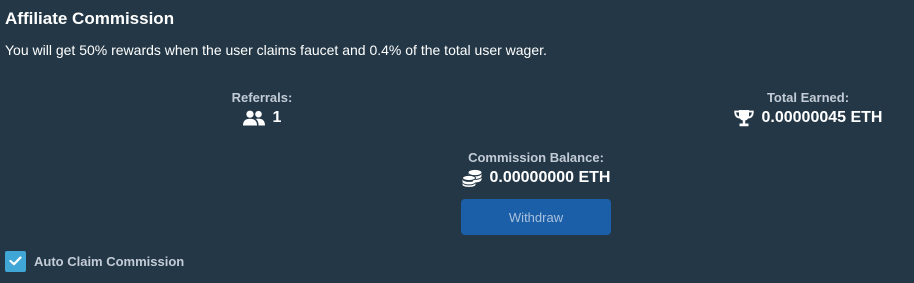 Image resolution: width=914 pixels, height=283 pixels. What do you see at coordinates (277, 117) in the screenshot?
I see `referrals-count: 1` at bounding box center [277, 117].